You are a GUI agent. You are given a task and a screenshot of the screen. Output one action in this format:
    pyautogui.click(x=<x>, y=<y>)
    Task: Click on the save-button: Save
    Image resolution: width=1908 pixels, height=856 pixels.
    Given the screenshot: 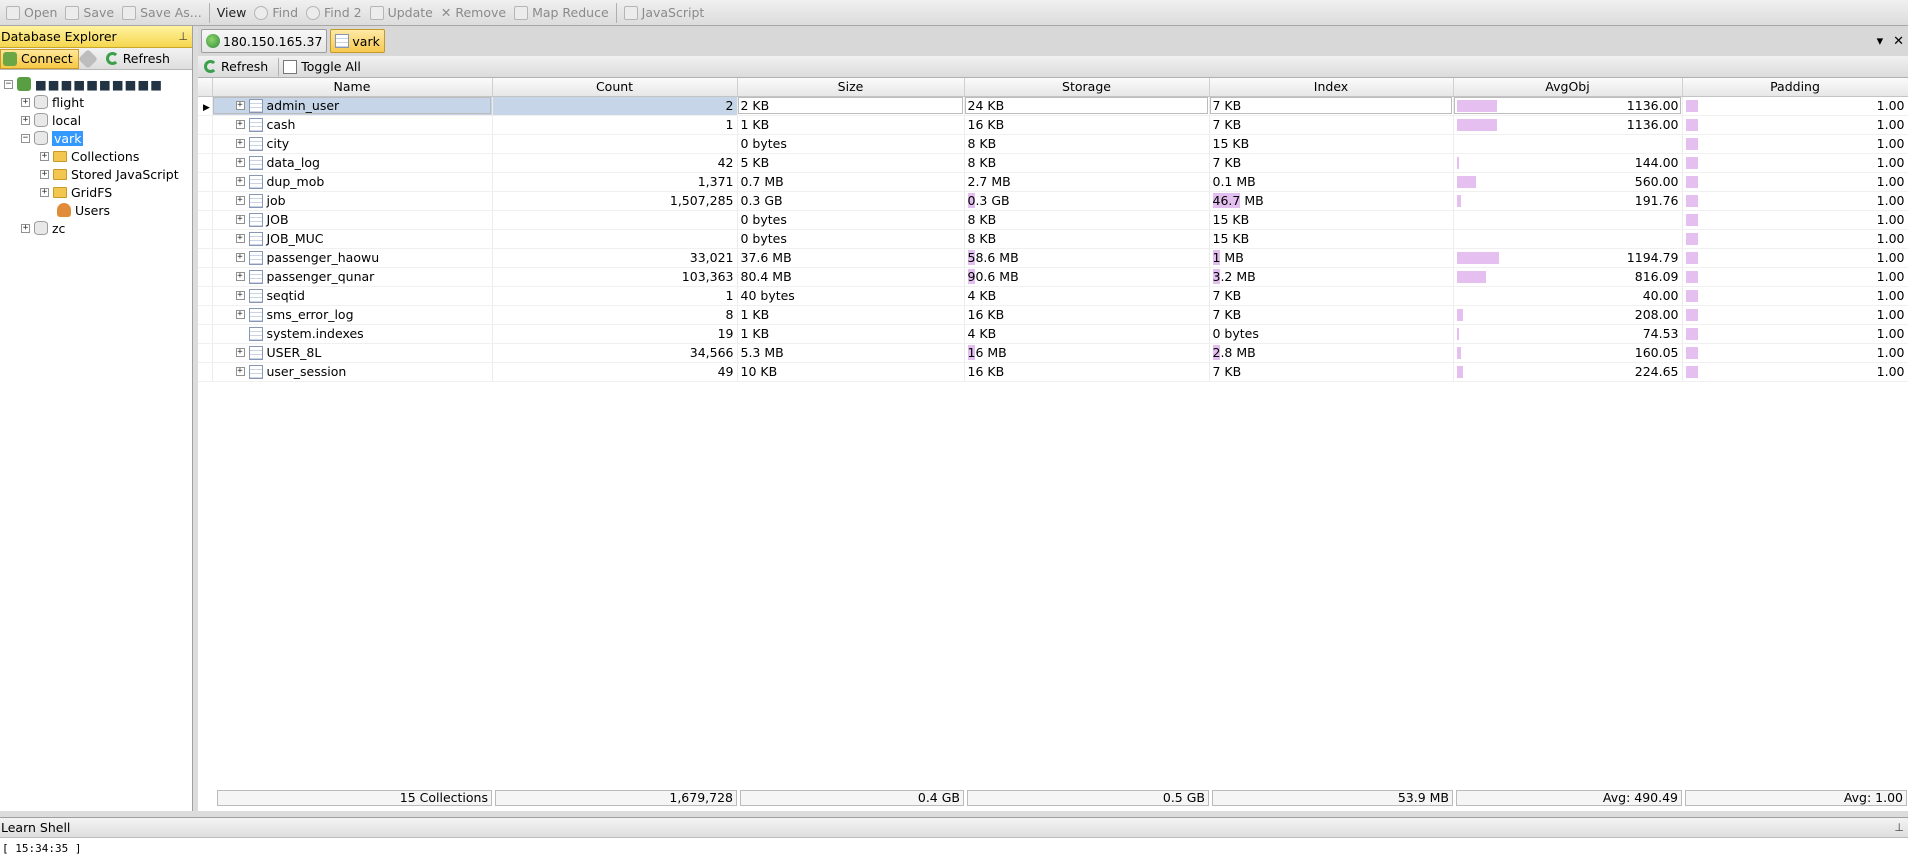 What is the action you would take?
    pyautogui.click(x=89, y=13)
    